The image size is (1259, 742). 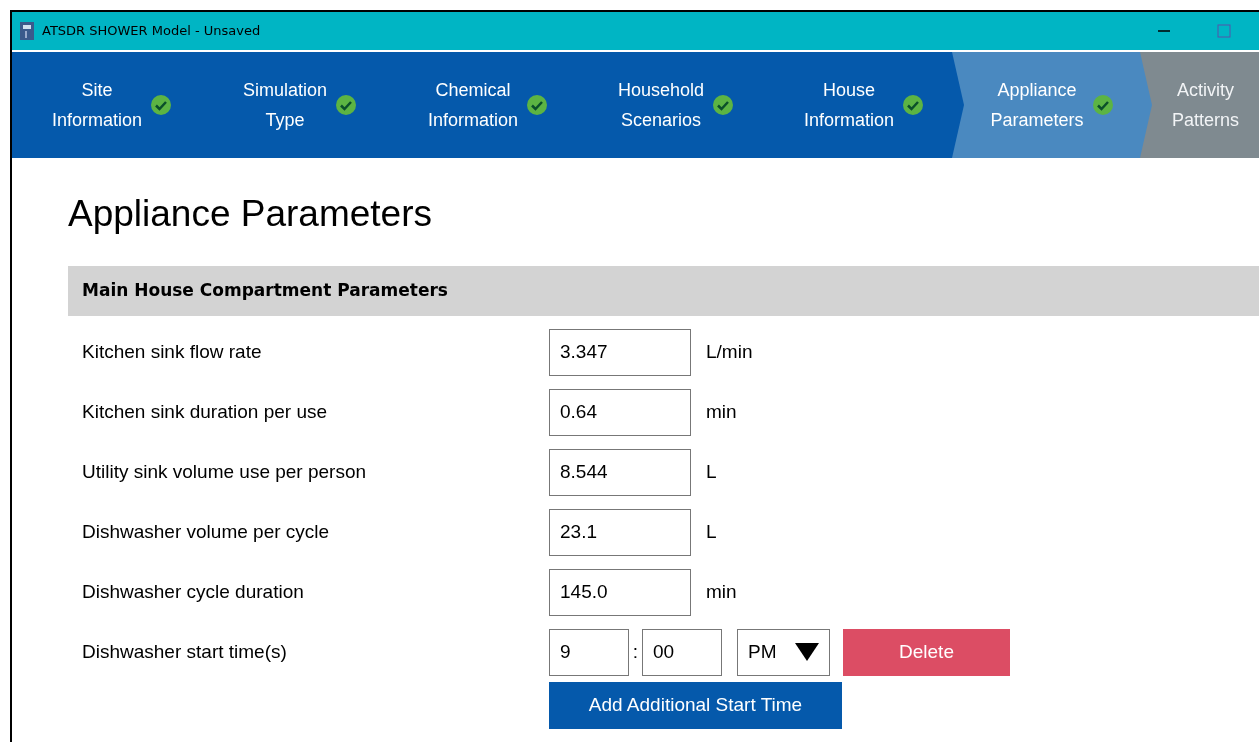 What do you see at coordinates (695, 705) in the screenshot?
I see `add-start-time-button: Add Additional Start Time` at bounding box center [695, 705].